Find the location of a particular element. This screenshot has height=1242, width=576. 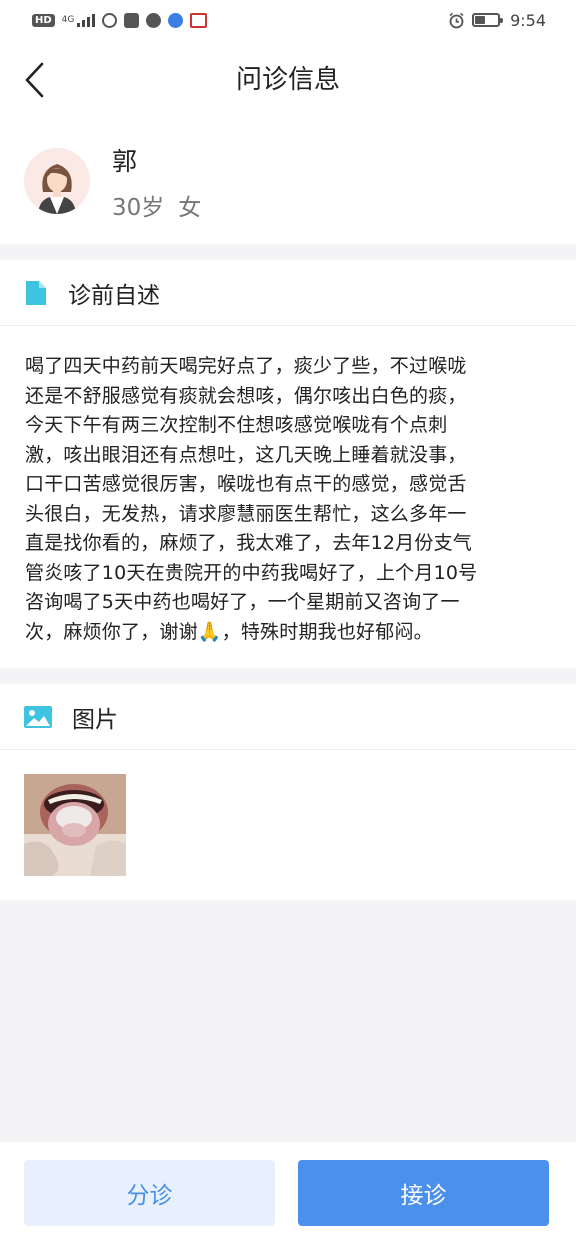

complaint-line: 头很白，无发热，请求廖慧丽医生帮忙，这么多年一 is located at coordinates (246, 513).